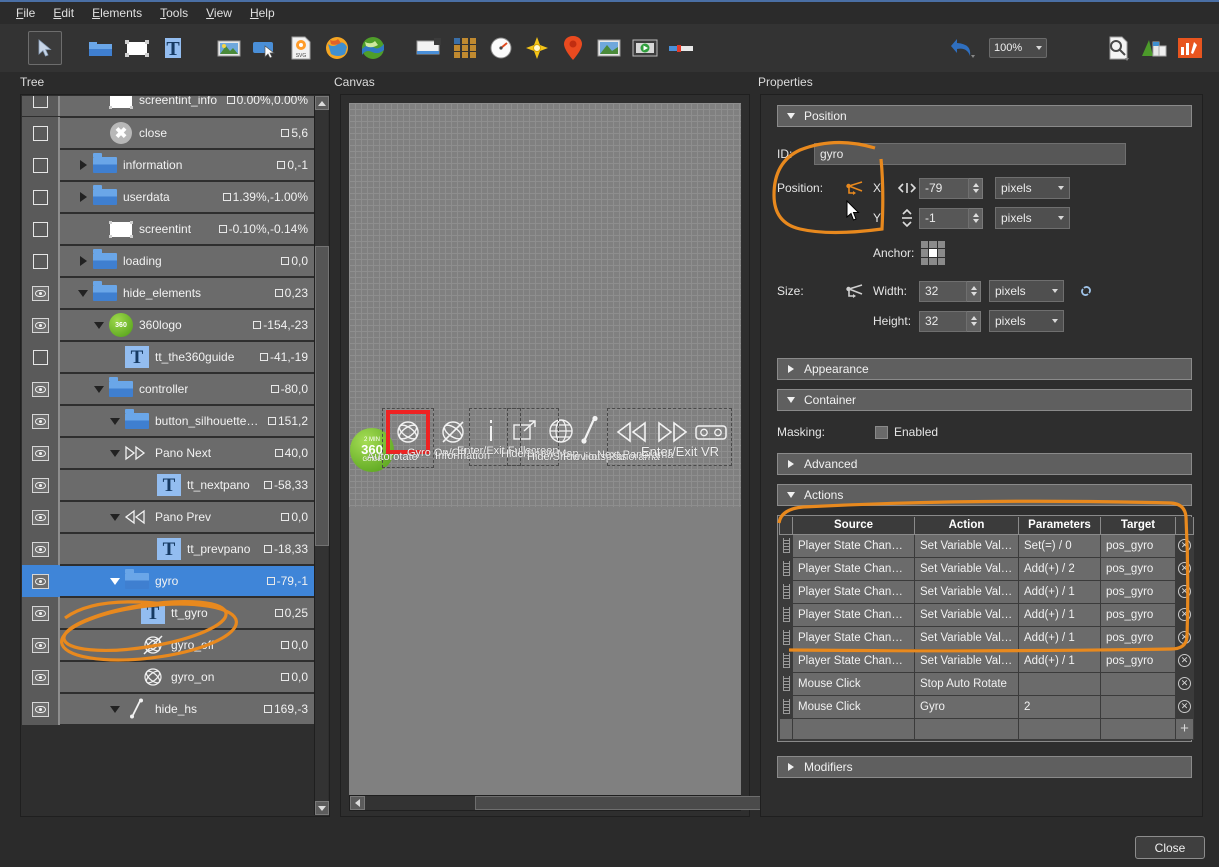 This screenshot has height=867, width=1219. I want to click on tree-row-loading: loading 0,0, so click(168, 261).